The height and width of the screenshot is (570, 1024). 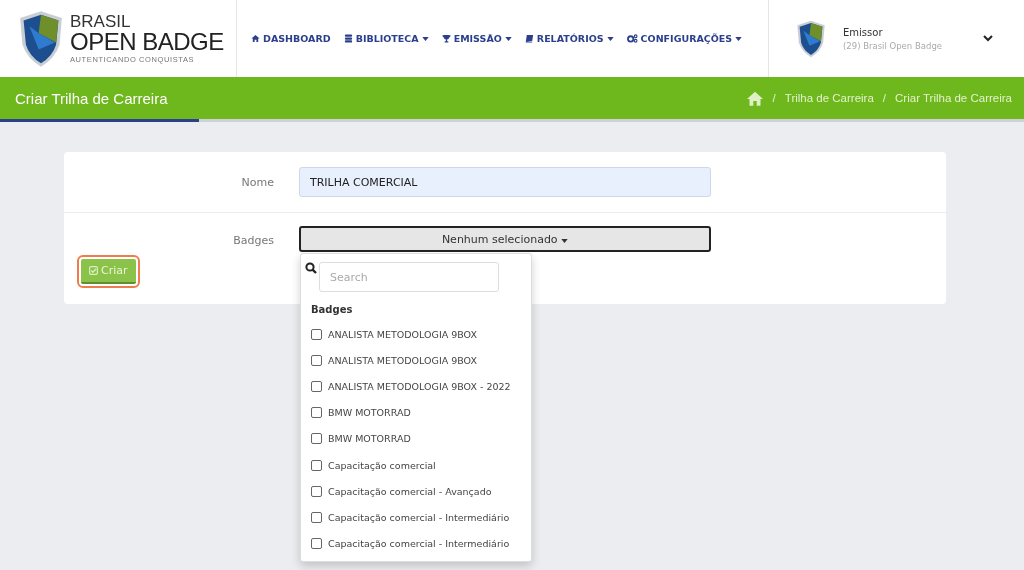 I want to click on chevron-down-icon, so click(x=988, y=38).